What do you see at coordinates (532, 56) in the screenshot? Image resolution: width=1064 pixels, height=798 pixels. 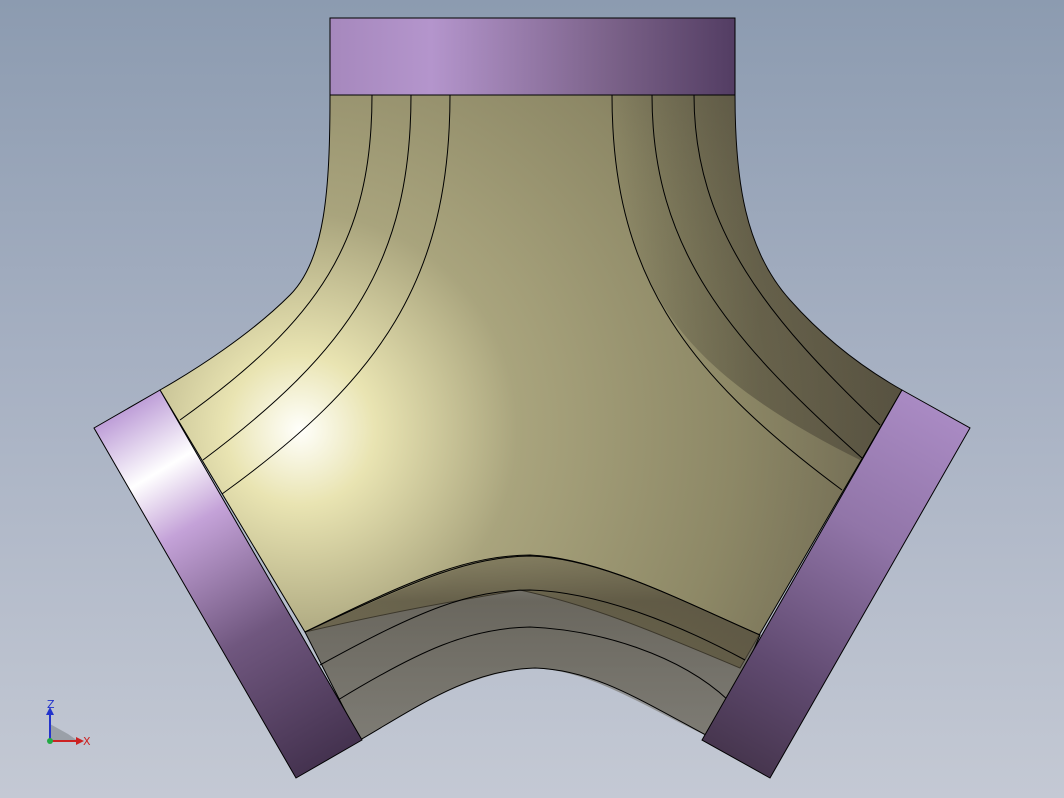 I see `top-flange` at bounding box center [532, 56].